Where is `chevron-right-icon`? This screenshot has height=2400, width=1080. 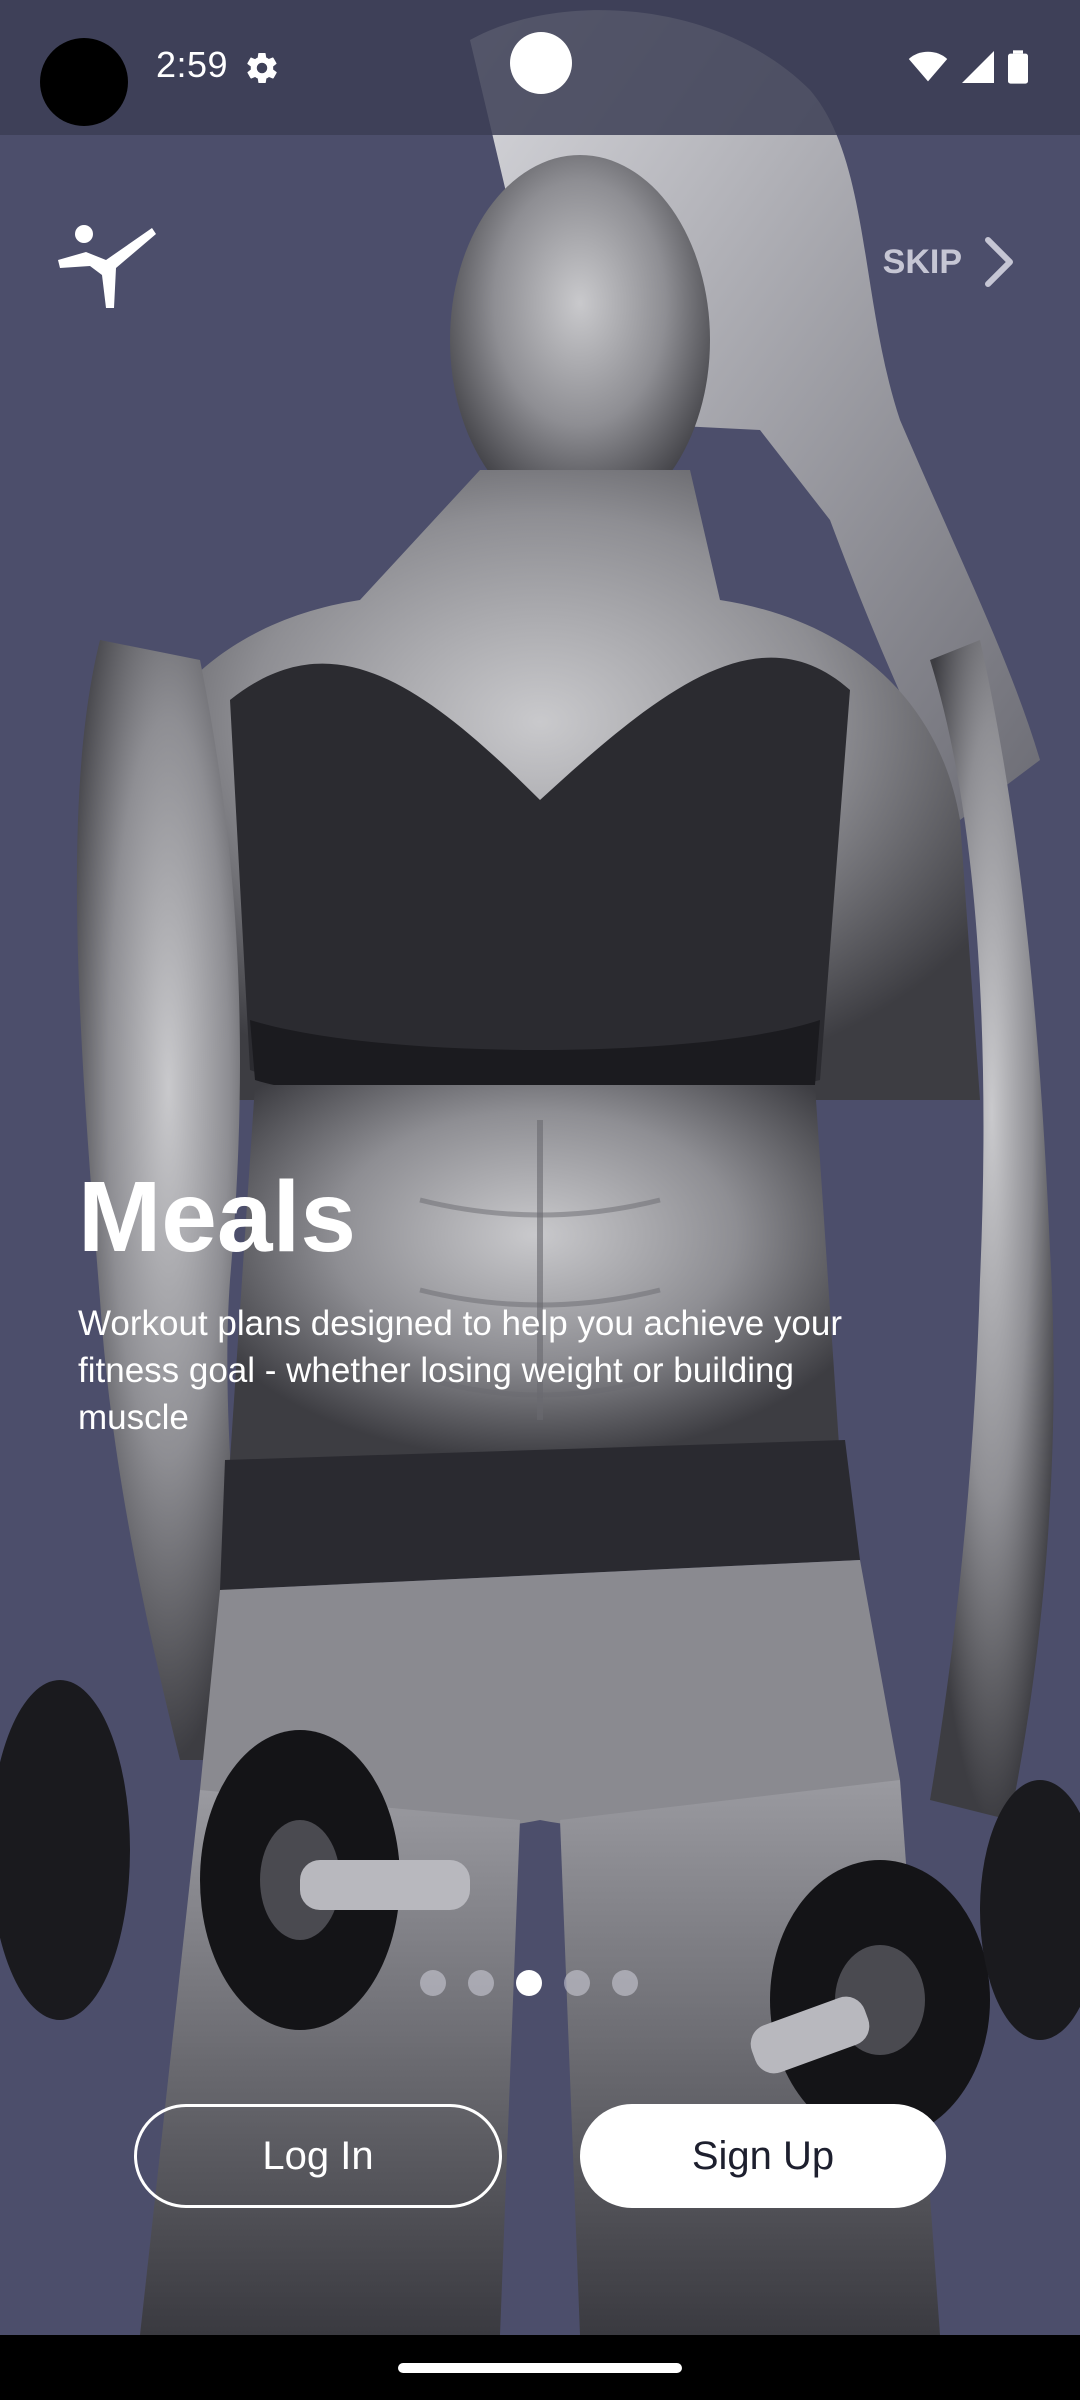 chevron-right-icon is located at coordinates (999, 262).